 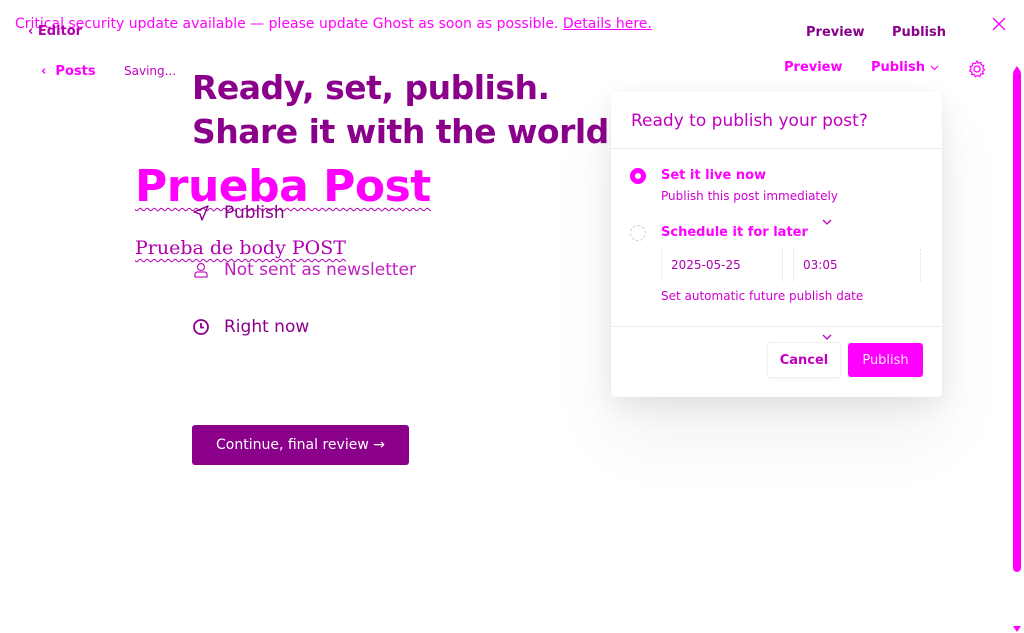 What do you see at coordinates (898, 67) in the screenshot?
I see `publish-dropdown-label: Publish` at bounding box center [898, 67].